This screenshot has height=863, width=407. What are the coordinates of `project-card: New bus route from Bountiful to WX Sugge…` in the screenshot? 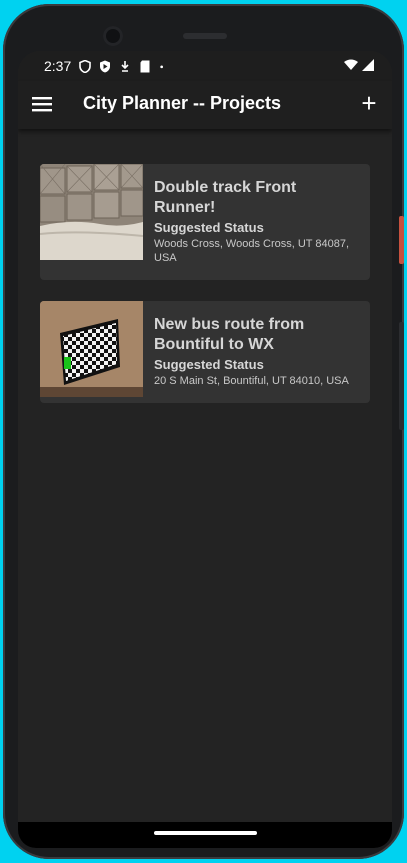 It's located at (205, 352).